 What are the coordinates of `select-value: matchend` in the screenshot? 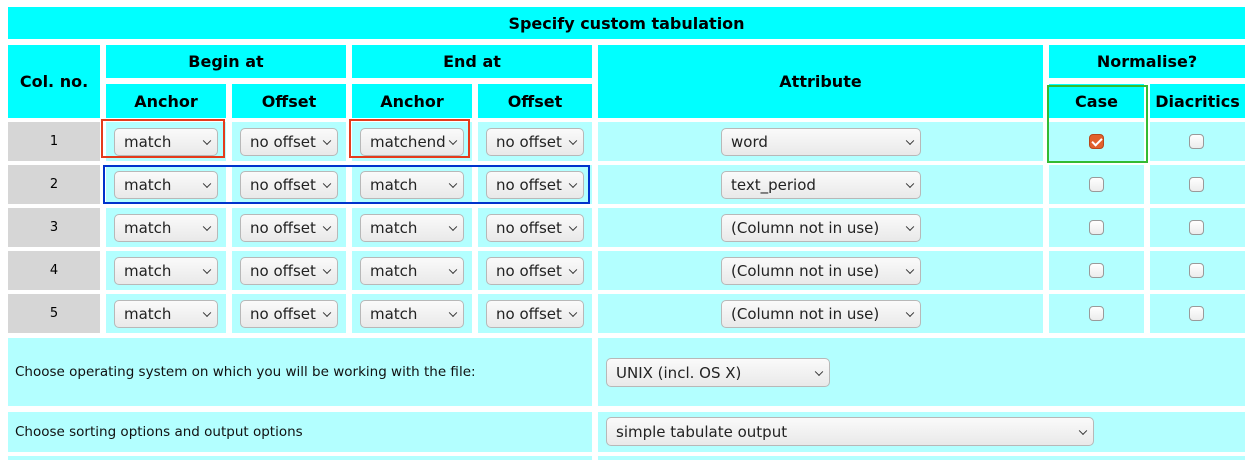 It's located at (408, 142).